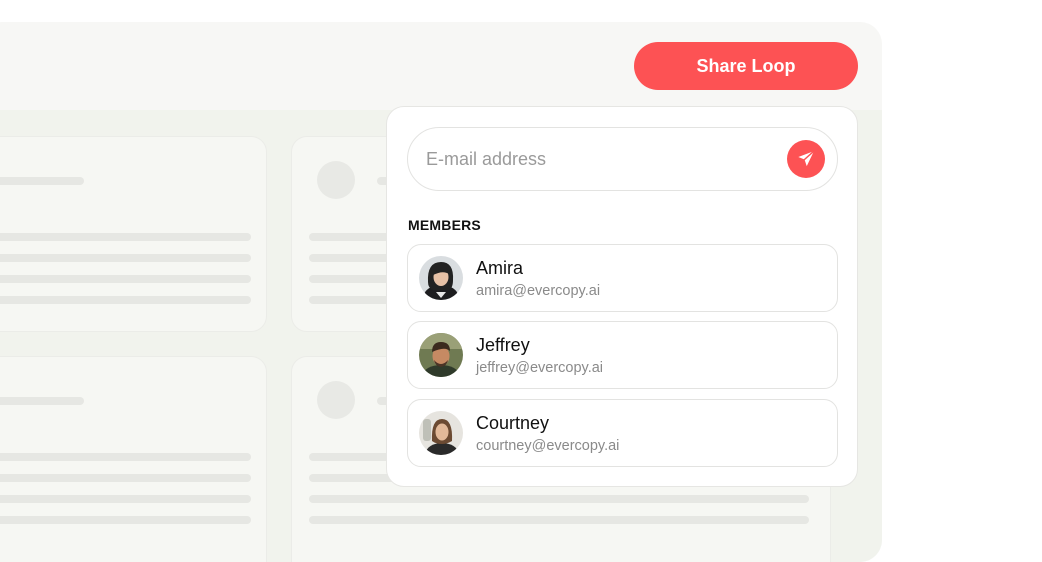 The width and height of the screenshot is (1042, 562). Describe the element at coordinates (540, 368) in the screenshot. I see `member-email: jeffrey@evercopy.ai` at that location.